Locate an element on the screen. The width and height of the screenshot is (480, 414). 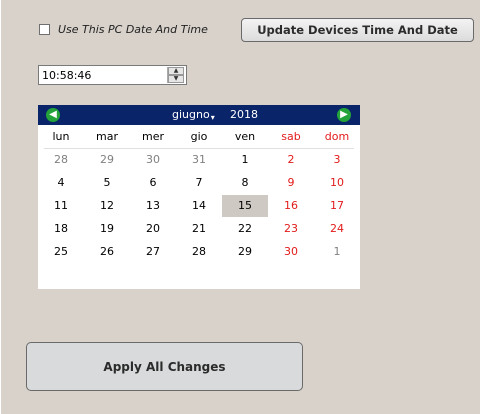
calendar-day: 14 is located at coordinates (199, 206).